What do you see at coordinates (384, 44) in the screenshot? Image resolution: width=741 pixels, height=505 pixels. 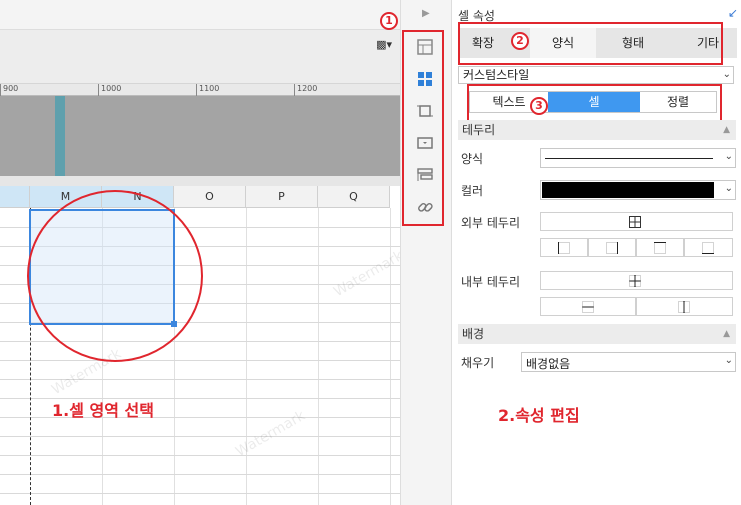 I see `export-icon: ▩▾` at bounding box center [384, 44].